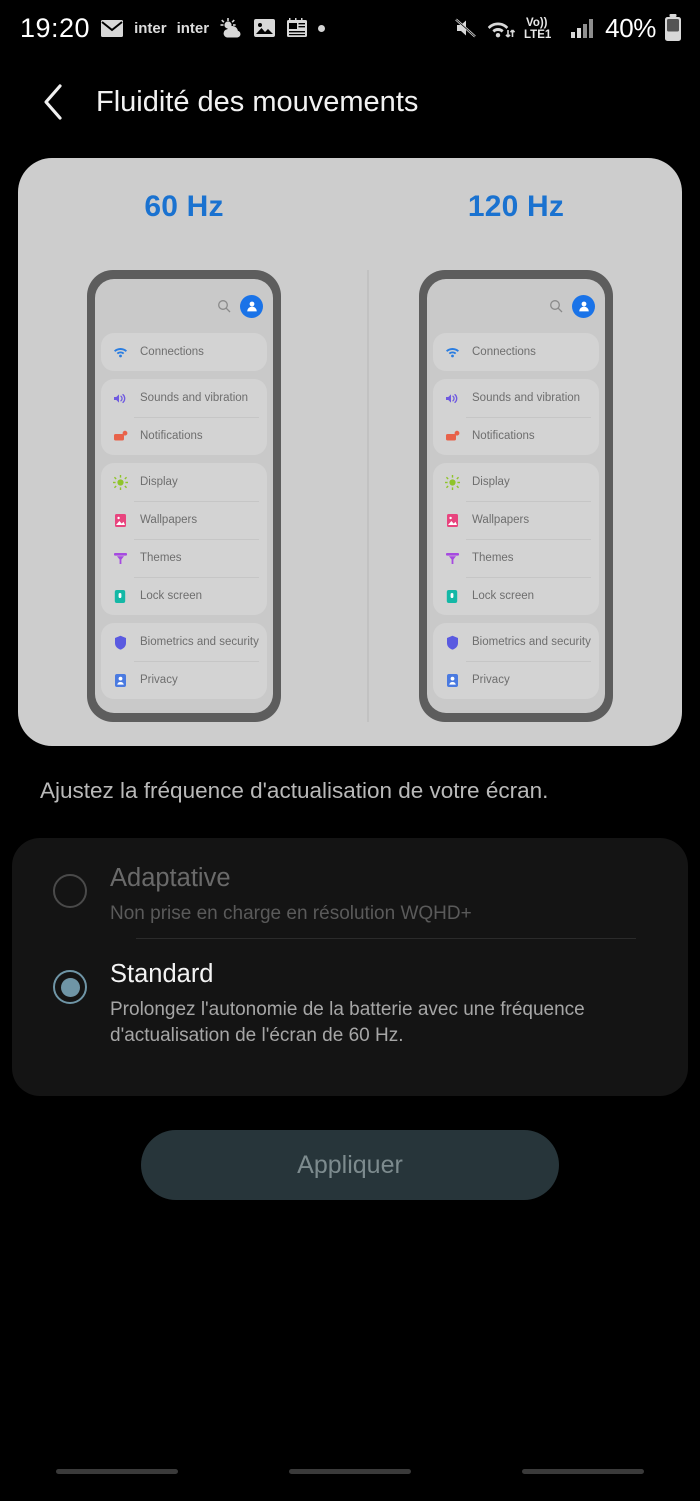 The image size is (700, 1501). What do you see at coordinates (53, 102) in the screenshot?
I see `back-button` at bounding box center [53, 102].